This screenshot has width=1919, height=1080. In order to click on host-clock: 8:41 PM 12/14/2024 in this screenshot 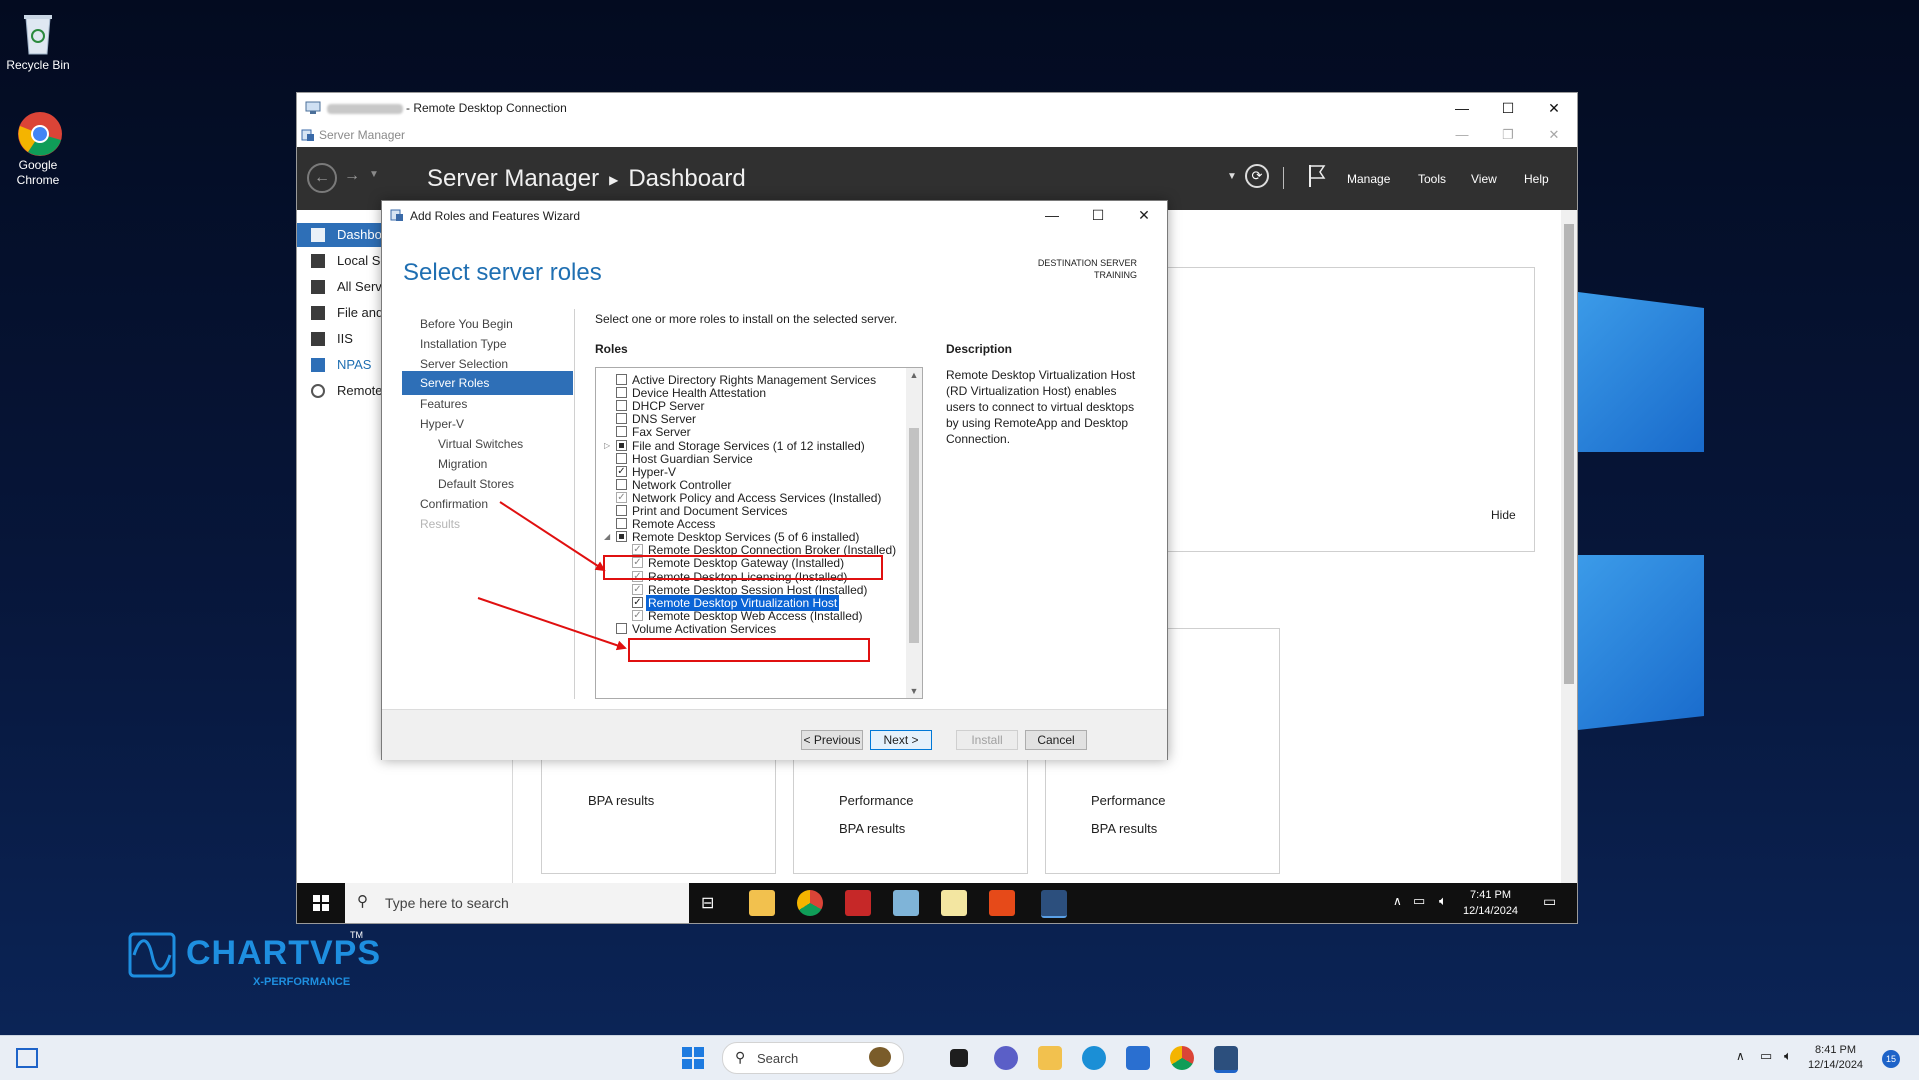, I will do `click(1835, 1058)`.